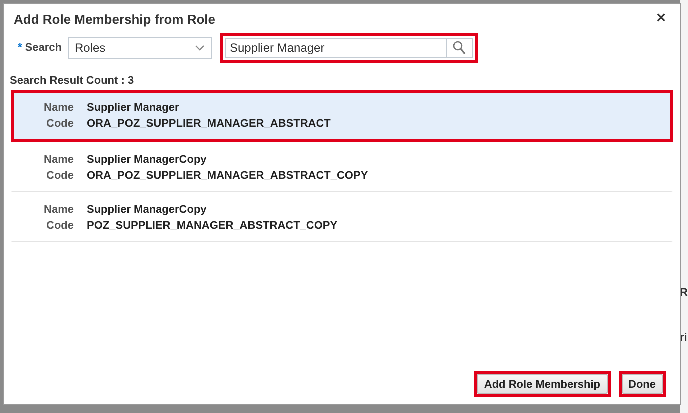 Image resolution: width=688 pixels, height=413 pixels. Describe the element at coordinates (140, 48) in the screenshot. I see `type-dropdown: Roles` at that location.